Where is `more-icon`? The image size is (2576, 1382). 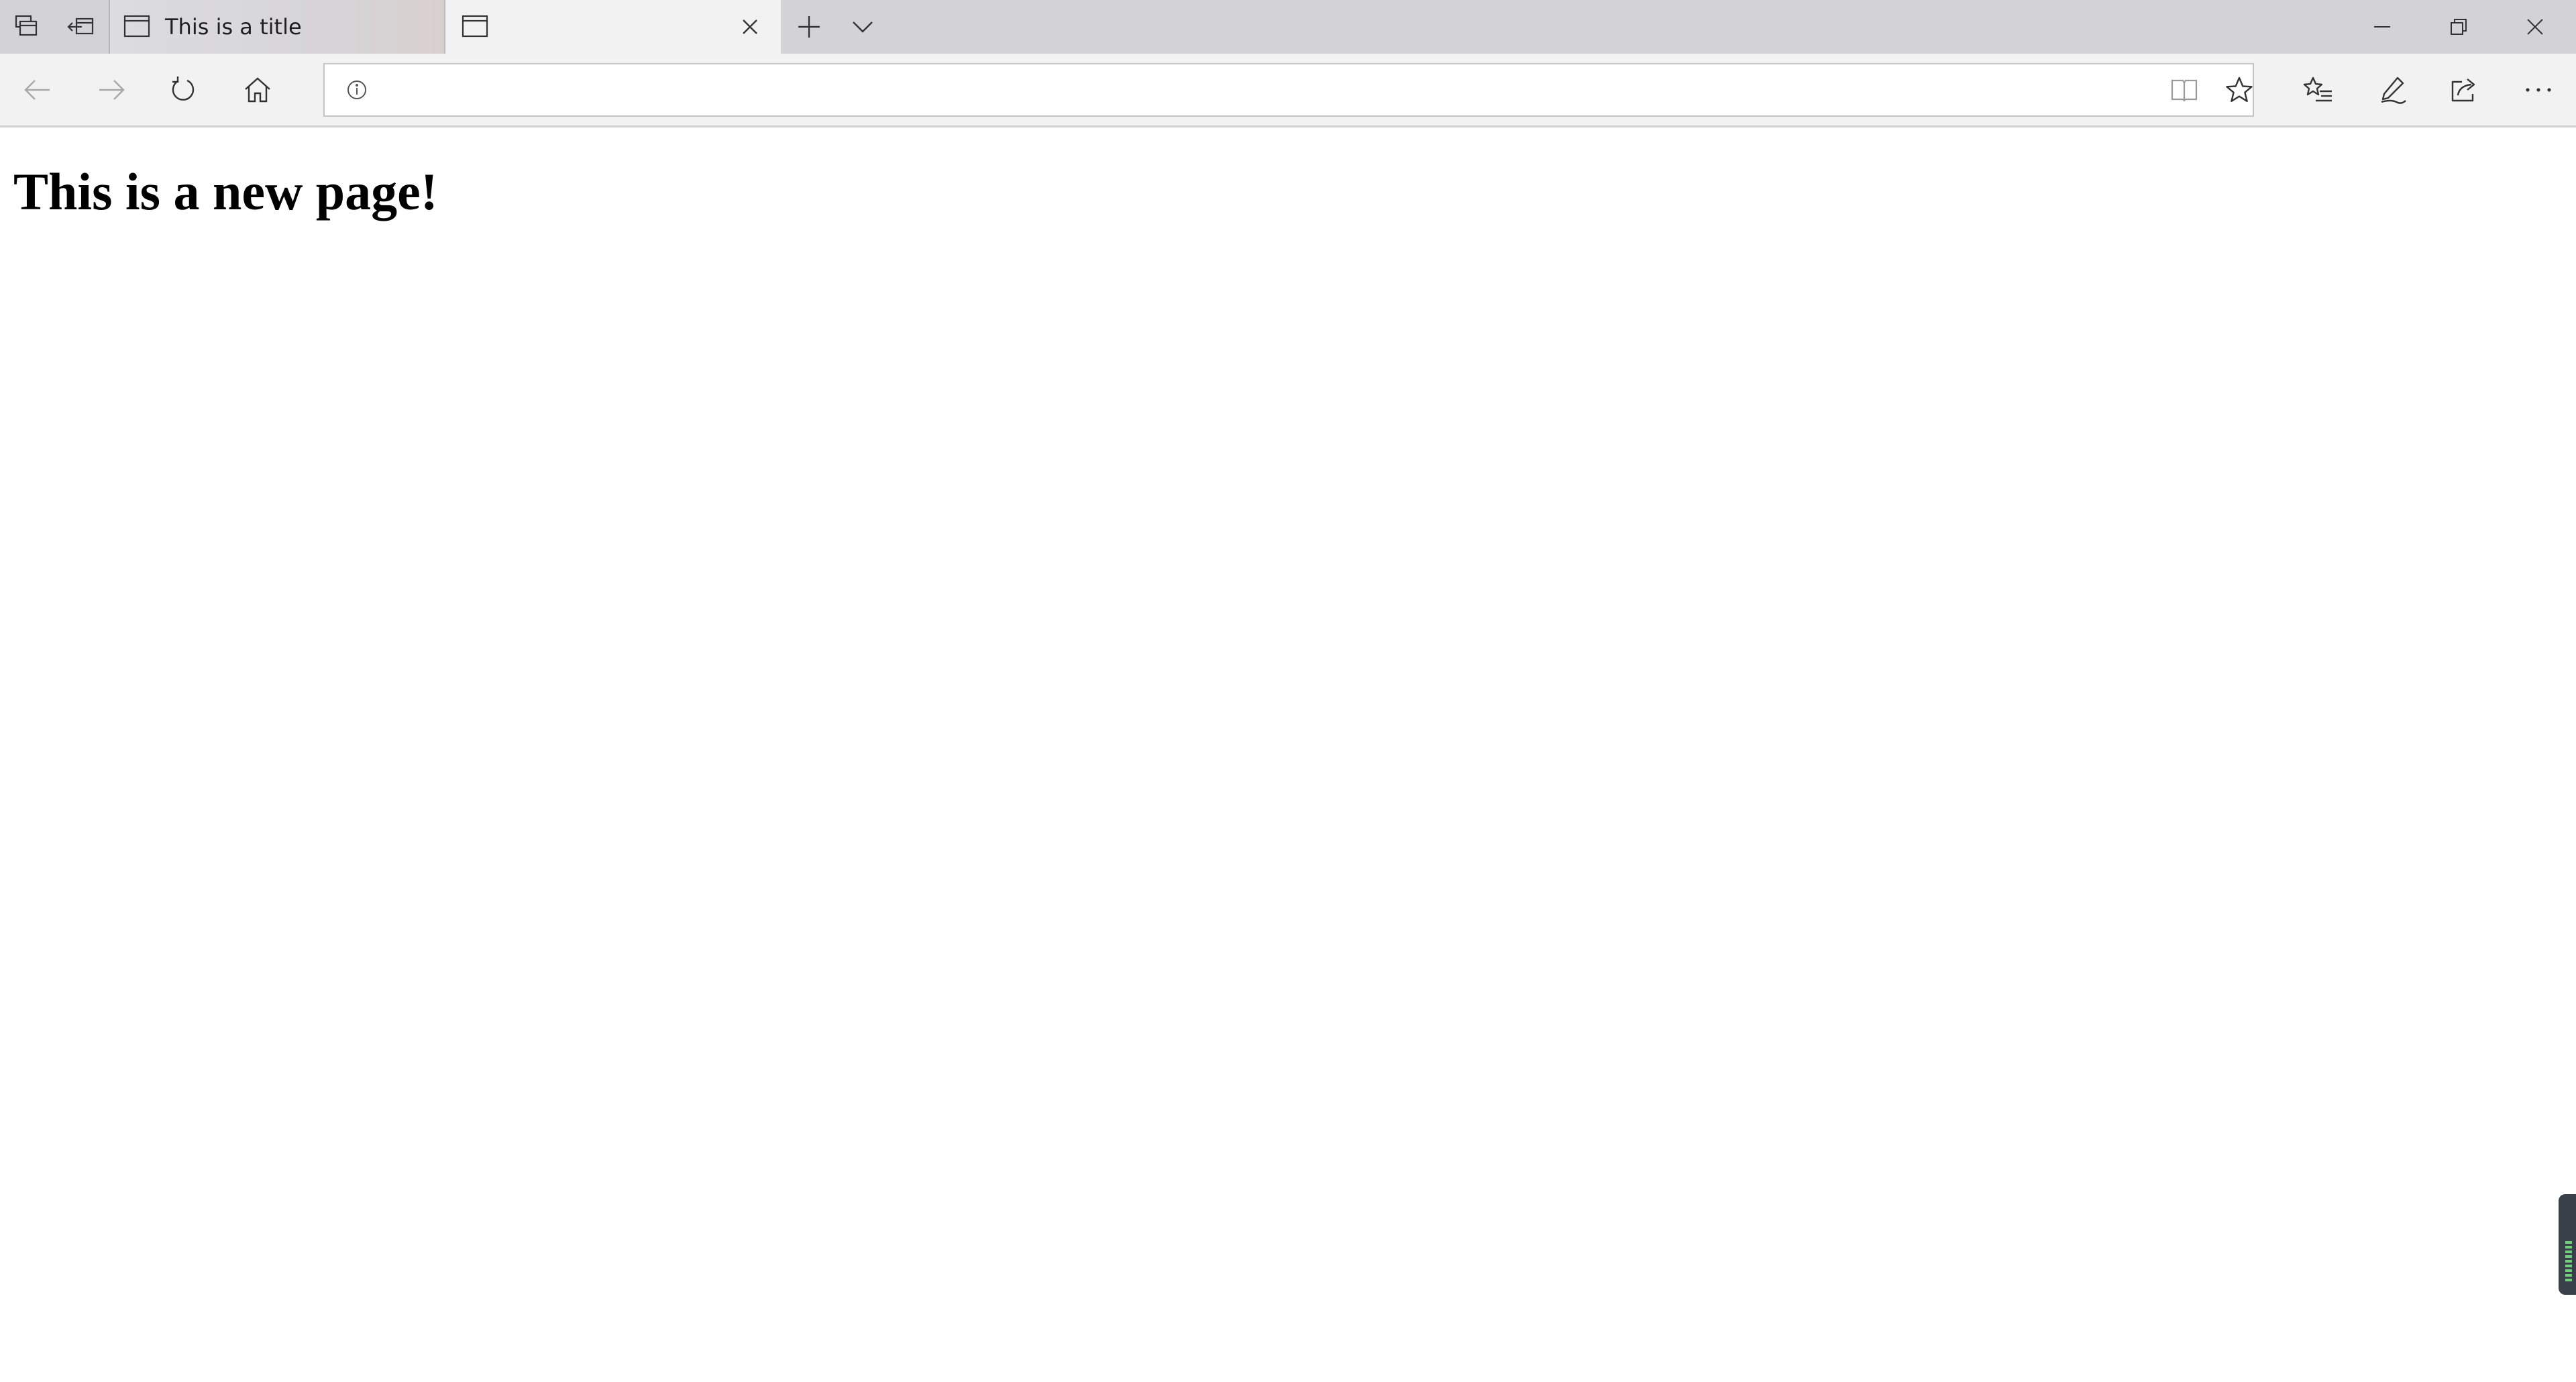 more-icon is located at coordinates (2538, 90).